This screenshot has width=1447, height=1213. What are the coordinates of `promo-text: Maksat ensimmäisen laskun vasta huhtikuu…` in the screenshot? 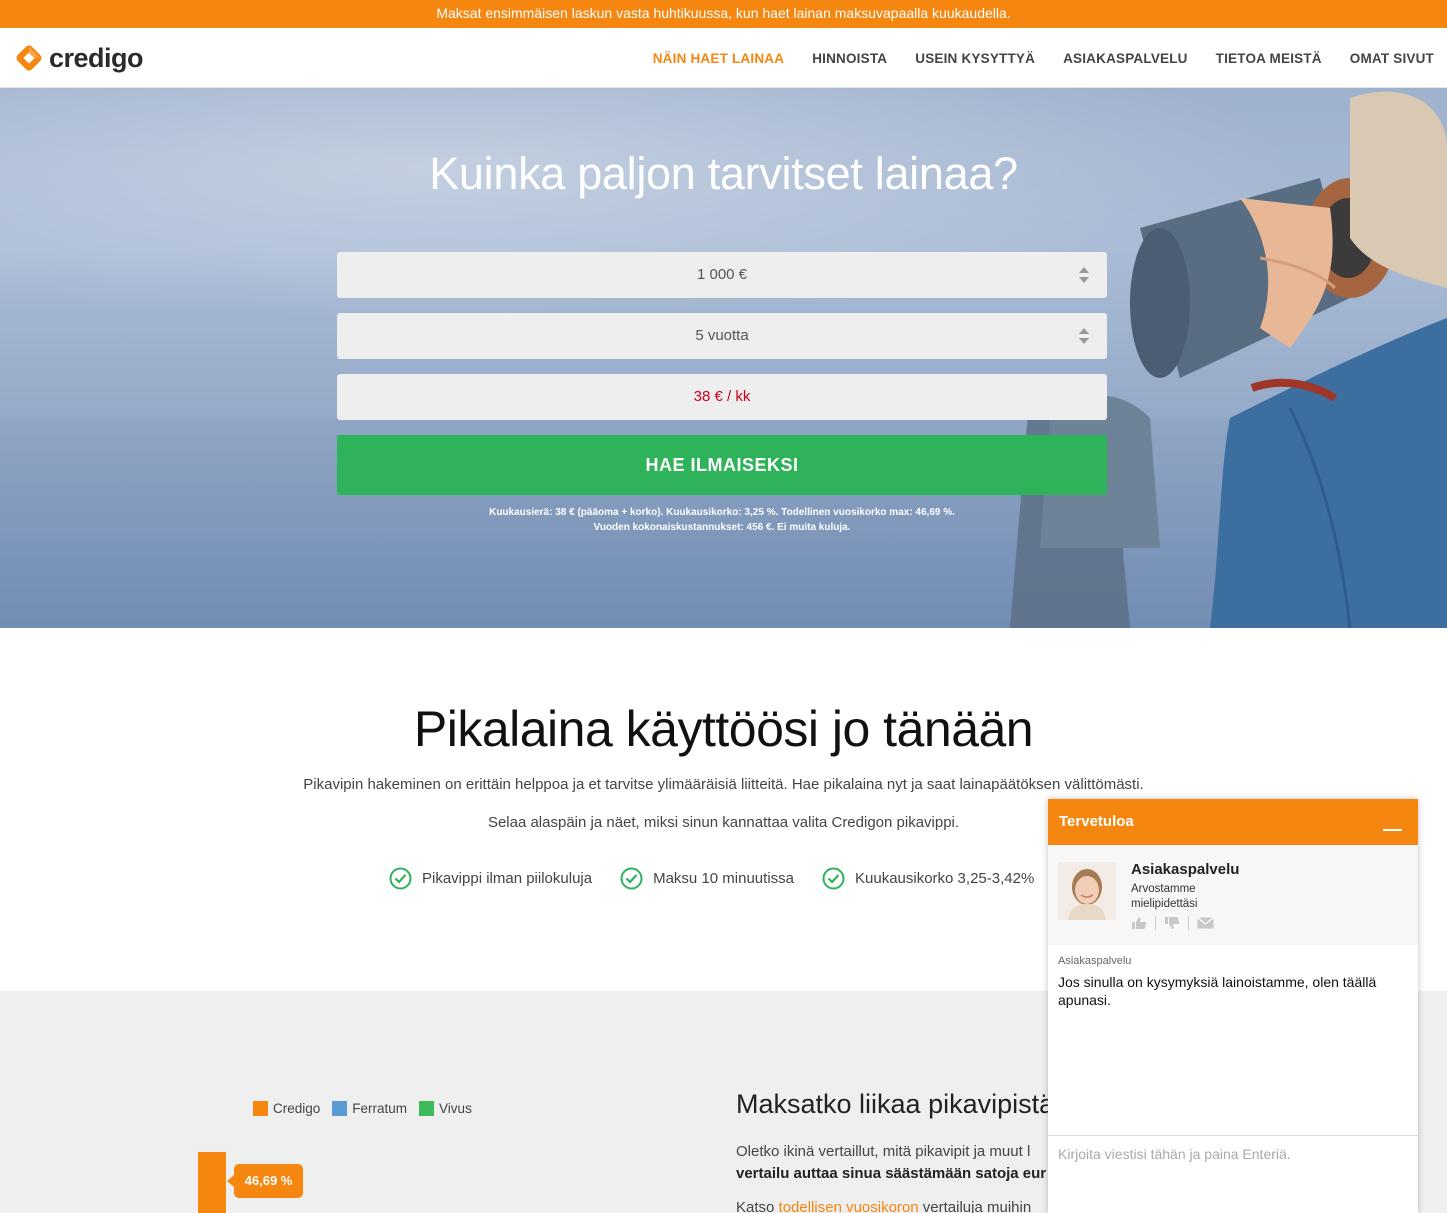 It's located at (723, 13).